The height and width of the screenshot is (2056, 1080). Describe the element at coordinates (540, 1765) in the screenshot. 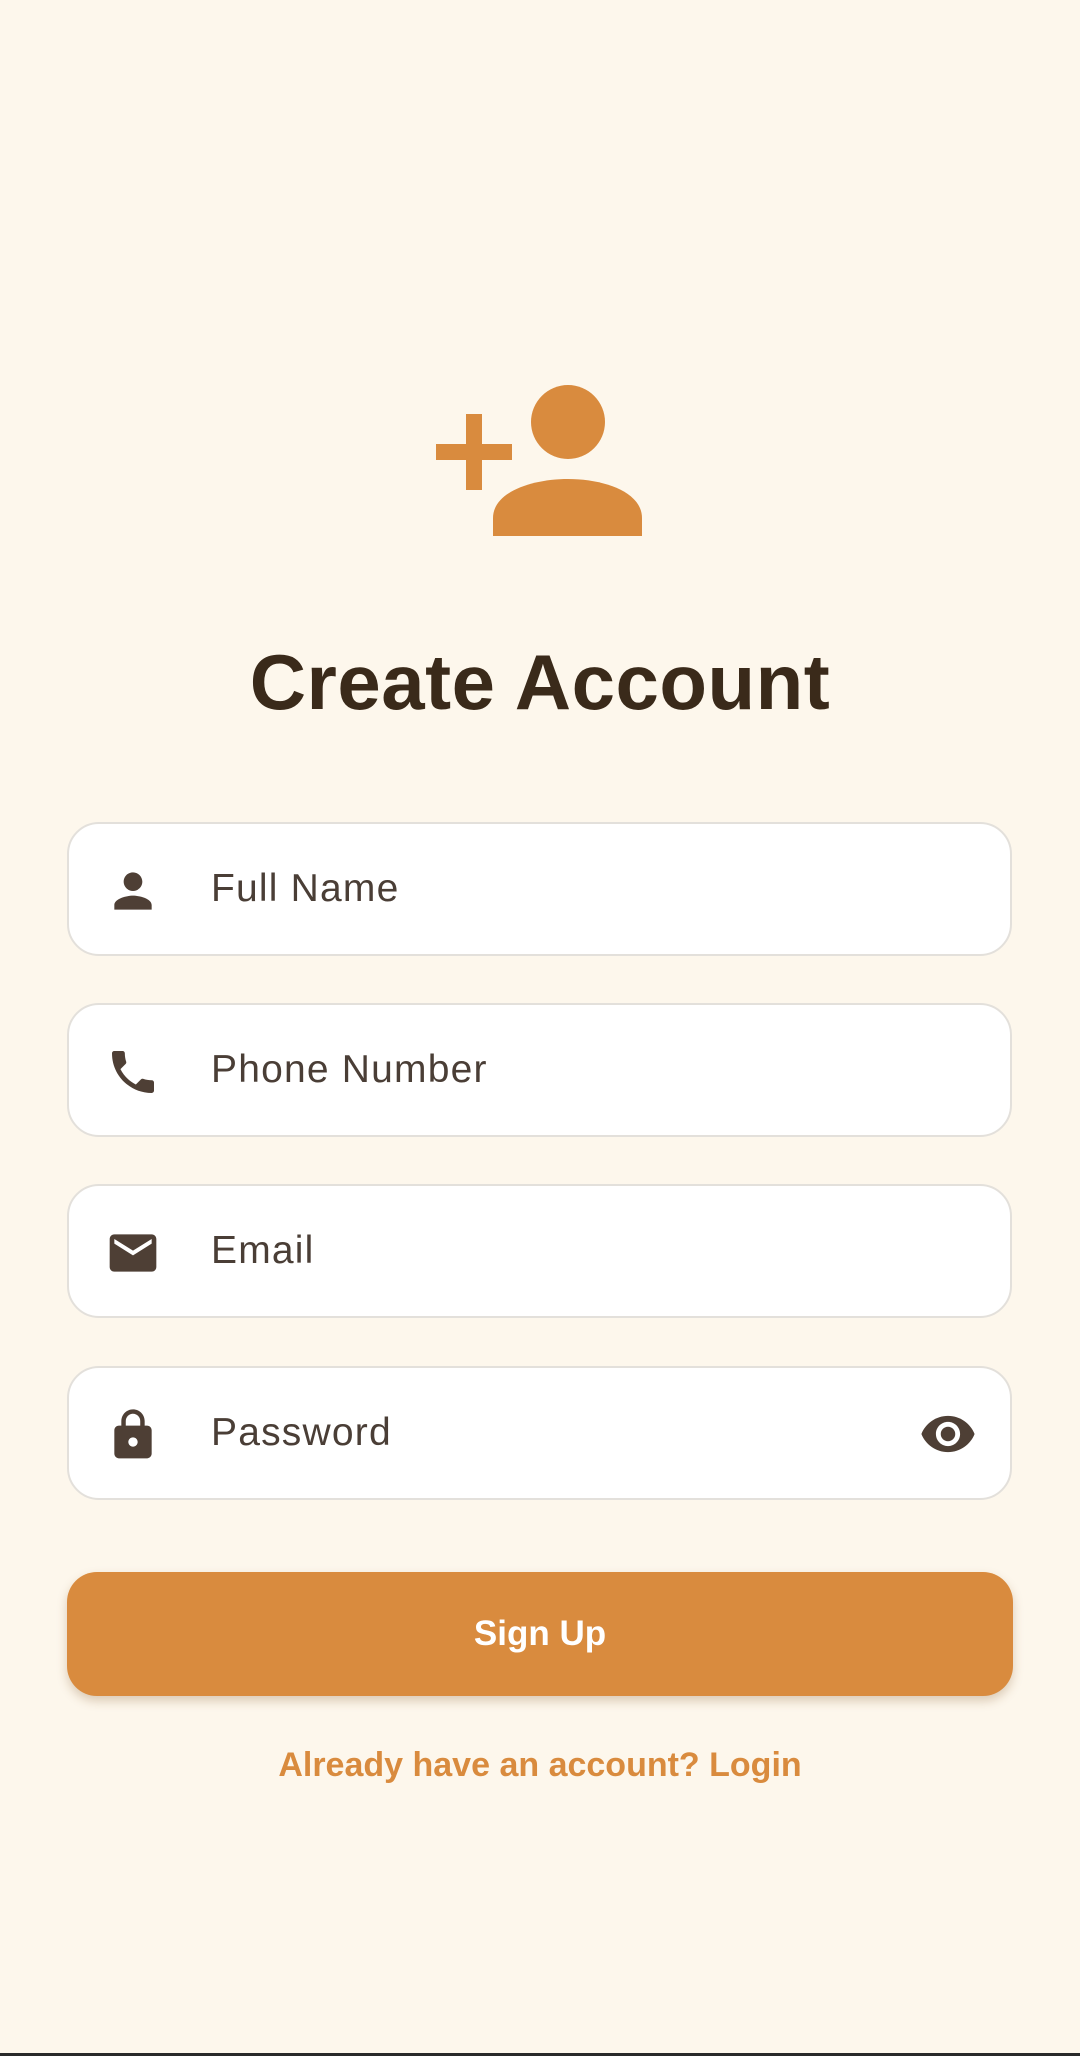

I see `login-link: Already have an account? Login` at that location.